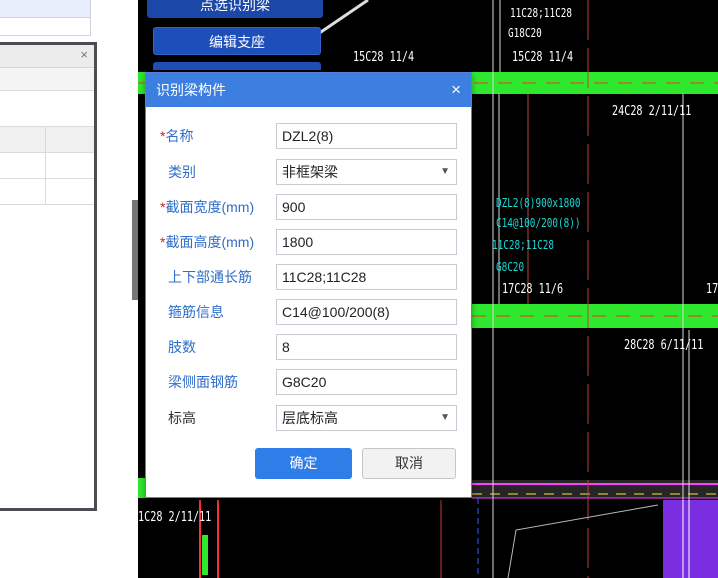 This screenshot has width=718, height=578. I want to click on field-label-side-bars: 梁侧面钢筋, so click(203, 382).